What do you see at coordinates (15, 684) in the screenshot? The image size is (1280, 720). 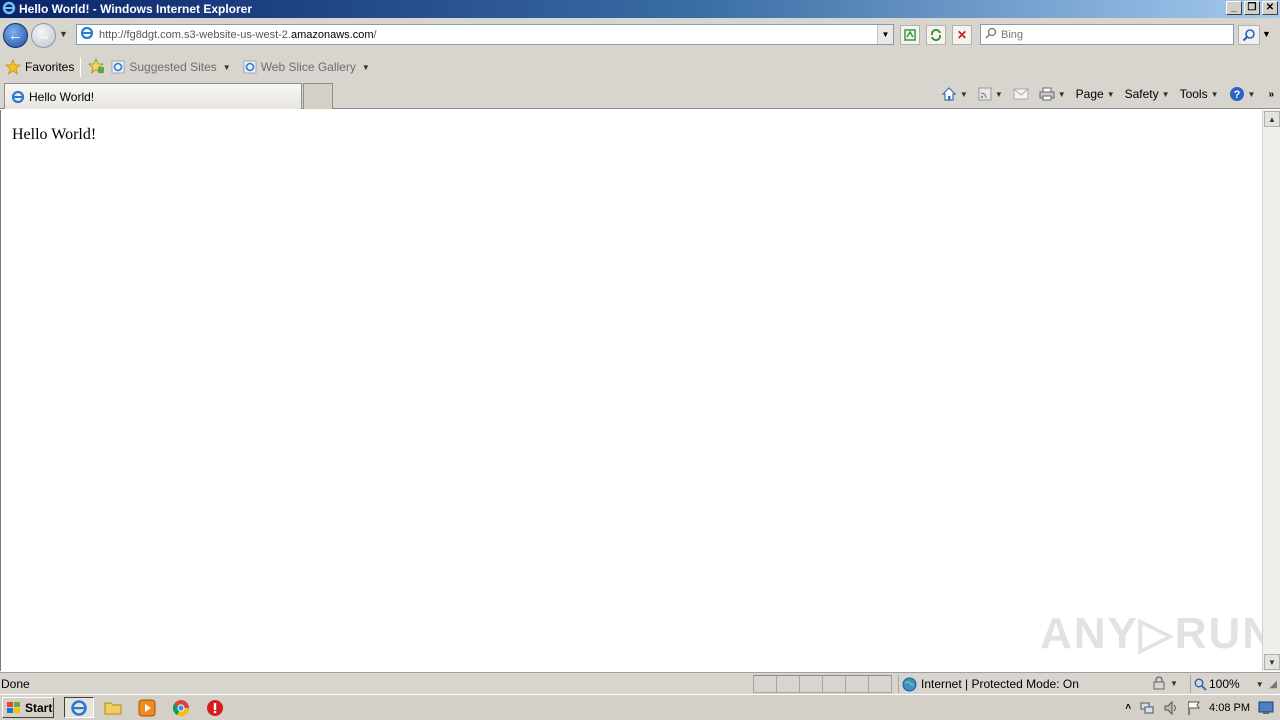 I see `status-text: Done` at bounding box center [15, 684].